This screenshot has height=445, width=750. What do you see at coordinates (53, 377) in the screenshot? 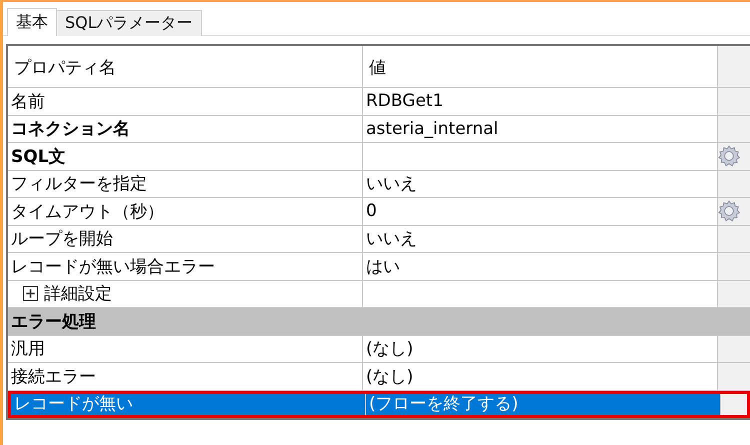
I see `property-name: 接続エラー` at bounding box center [53, 377].